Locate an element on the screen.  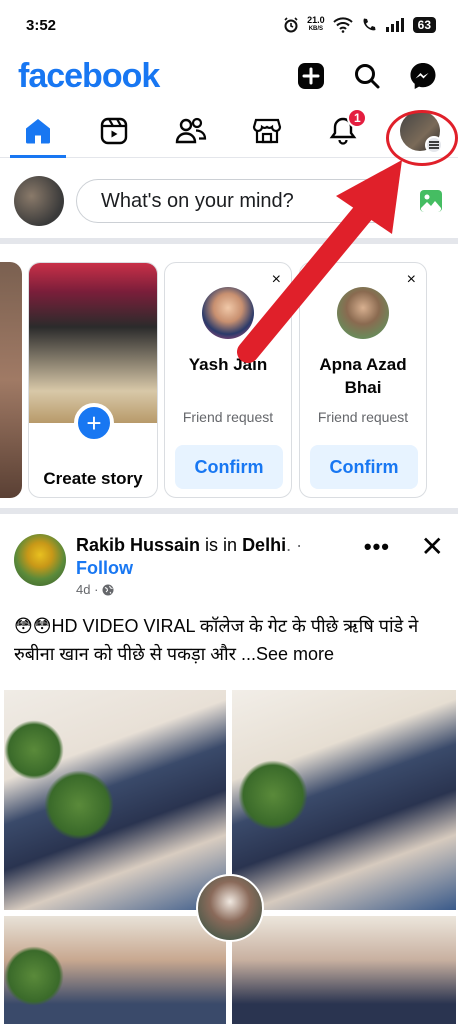
post-meta: Rakib Hussain is in Delhi. · Follow 4d · is located at coordinates (189, 565).